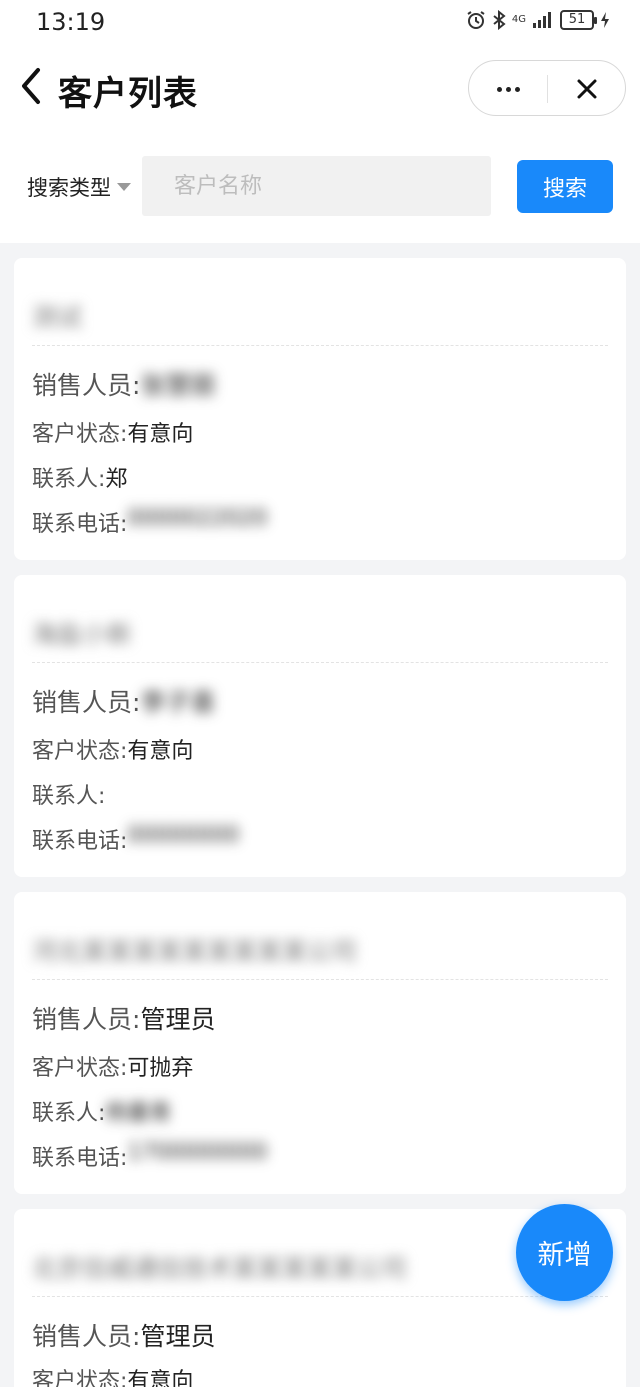 The image size is (640, 1387). I want to click on charging-icon, so click(605, 20).